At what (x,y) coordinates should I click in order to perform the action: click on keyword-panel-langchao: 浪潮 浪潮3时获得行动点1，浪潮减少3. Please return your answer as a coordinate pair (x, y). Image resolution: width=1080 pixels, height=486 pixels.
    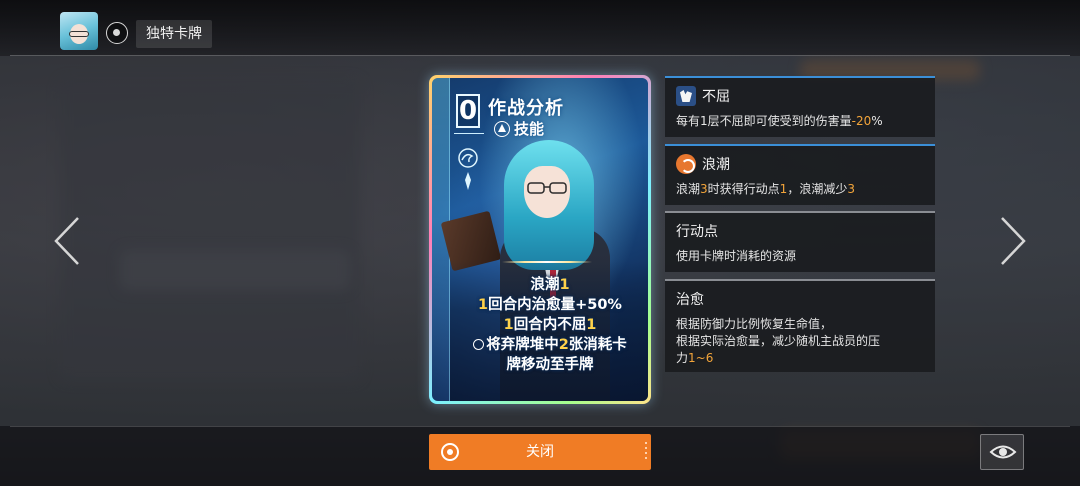
    Looking at the image, I should click on (800, 174).